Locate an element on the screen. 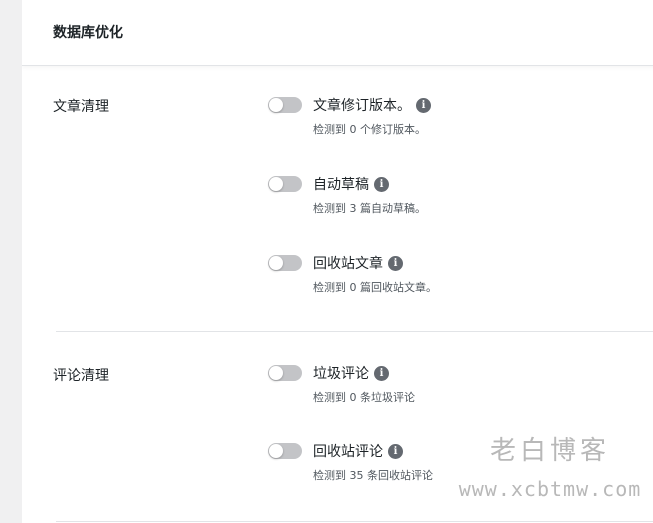  option-label: 回收站评论 is located at coordinates (348, 452).